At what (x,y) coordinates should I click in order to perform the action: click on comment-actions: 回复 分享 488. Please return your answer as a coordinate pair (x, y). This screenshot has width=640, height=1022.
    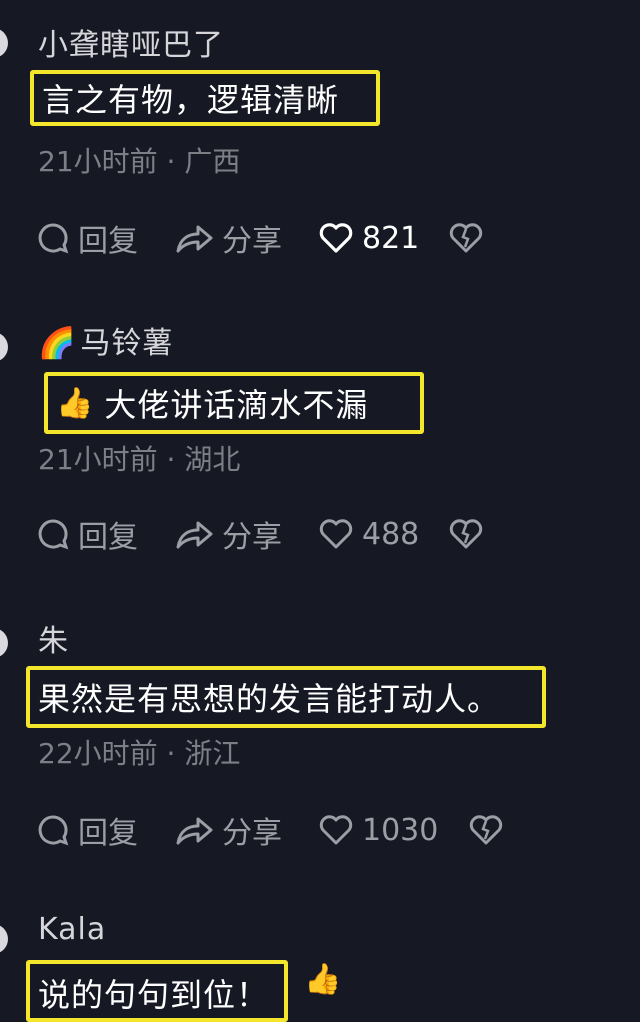
    Looking at the image, I should click on (336, 534).